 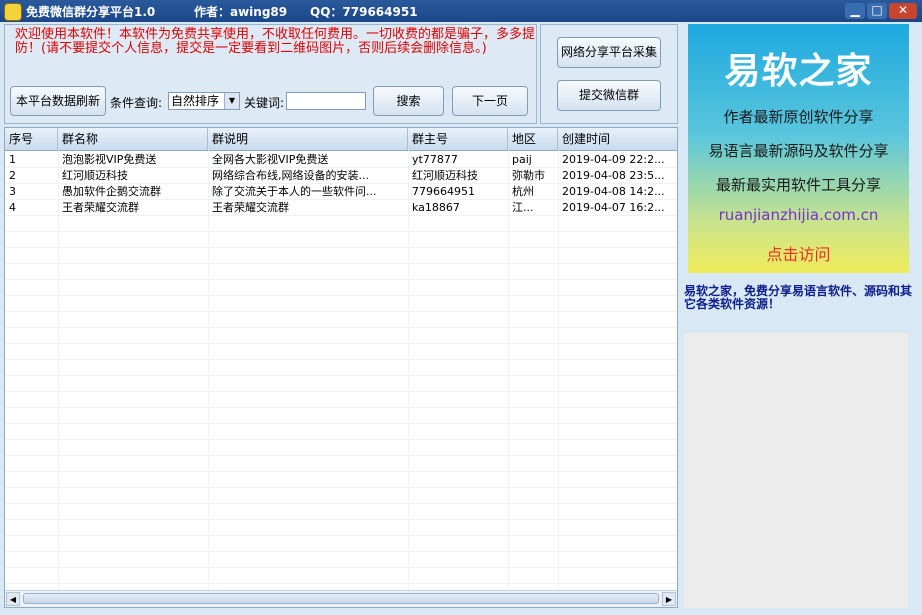 What do you see at coordinates (241, 12) in the screenshot?
I see `author-label: 作者：awing89` at bounding box center [241, 12].